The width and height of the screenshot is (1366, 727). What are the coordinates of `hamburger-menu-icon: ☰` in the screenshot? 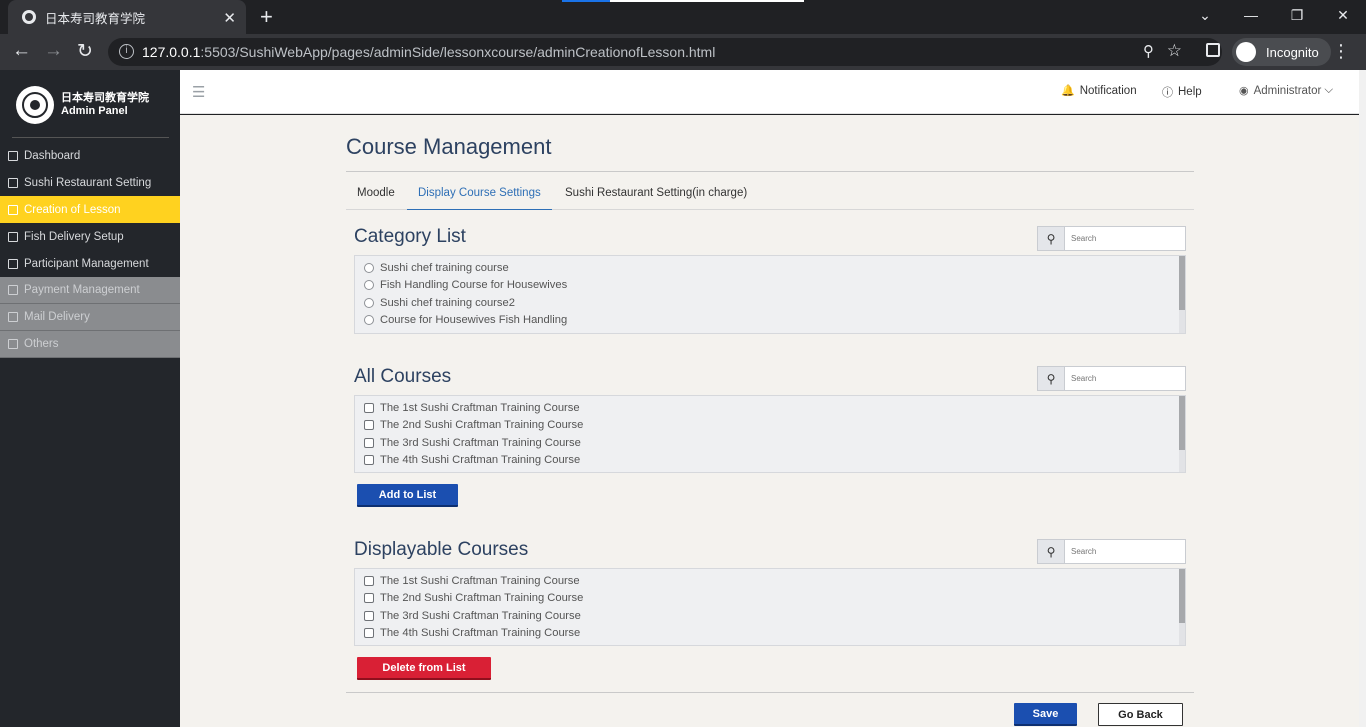 It's located at (198, 92).